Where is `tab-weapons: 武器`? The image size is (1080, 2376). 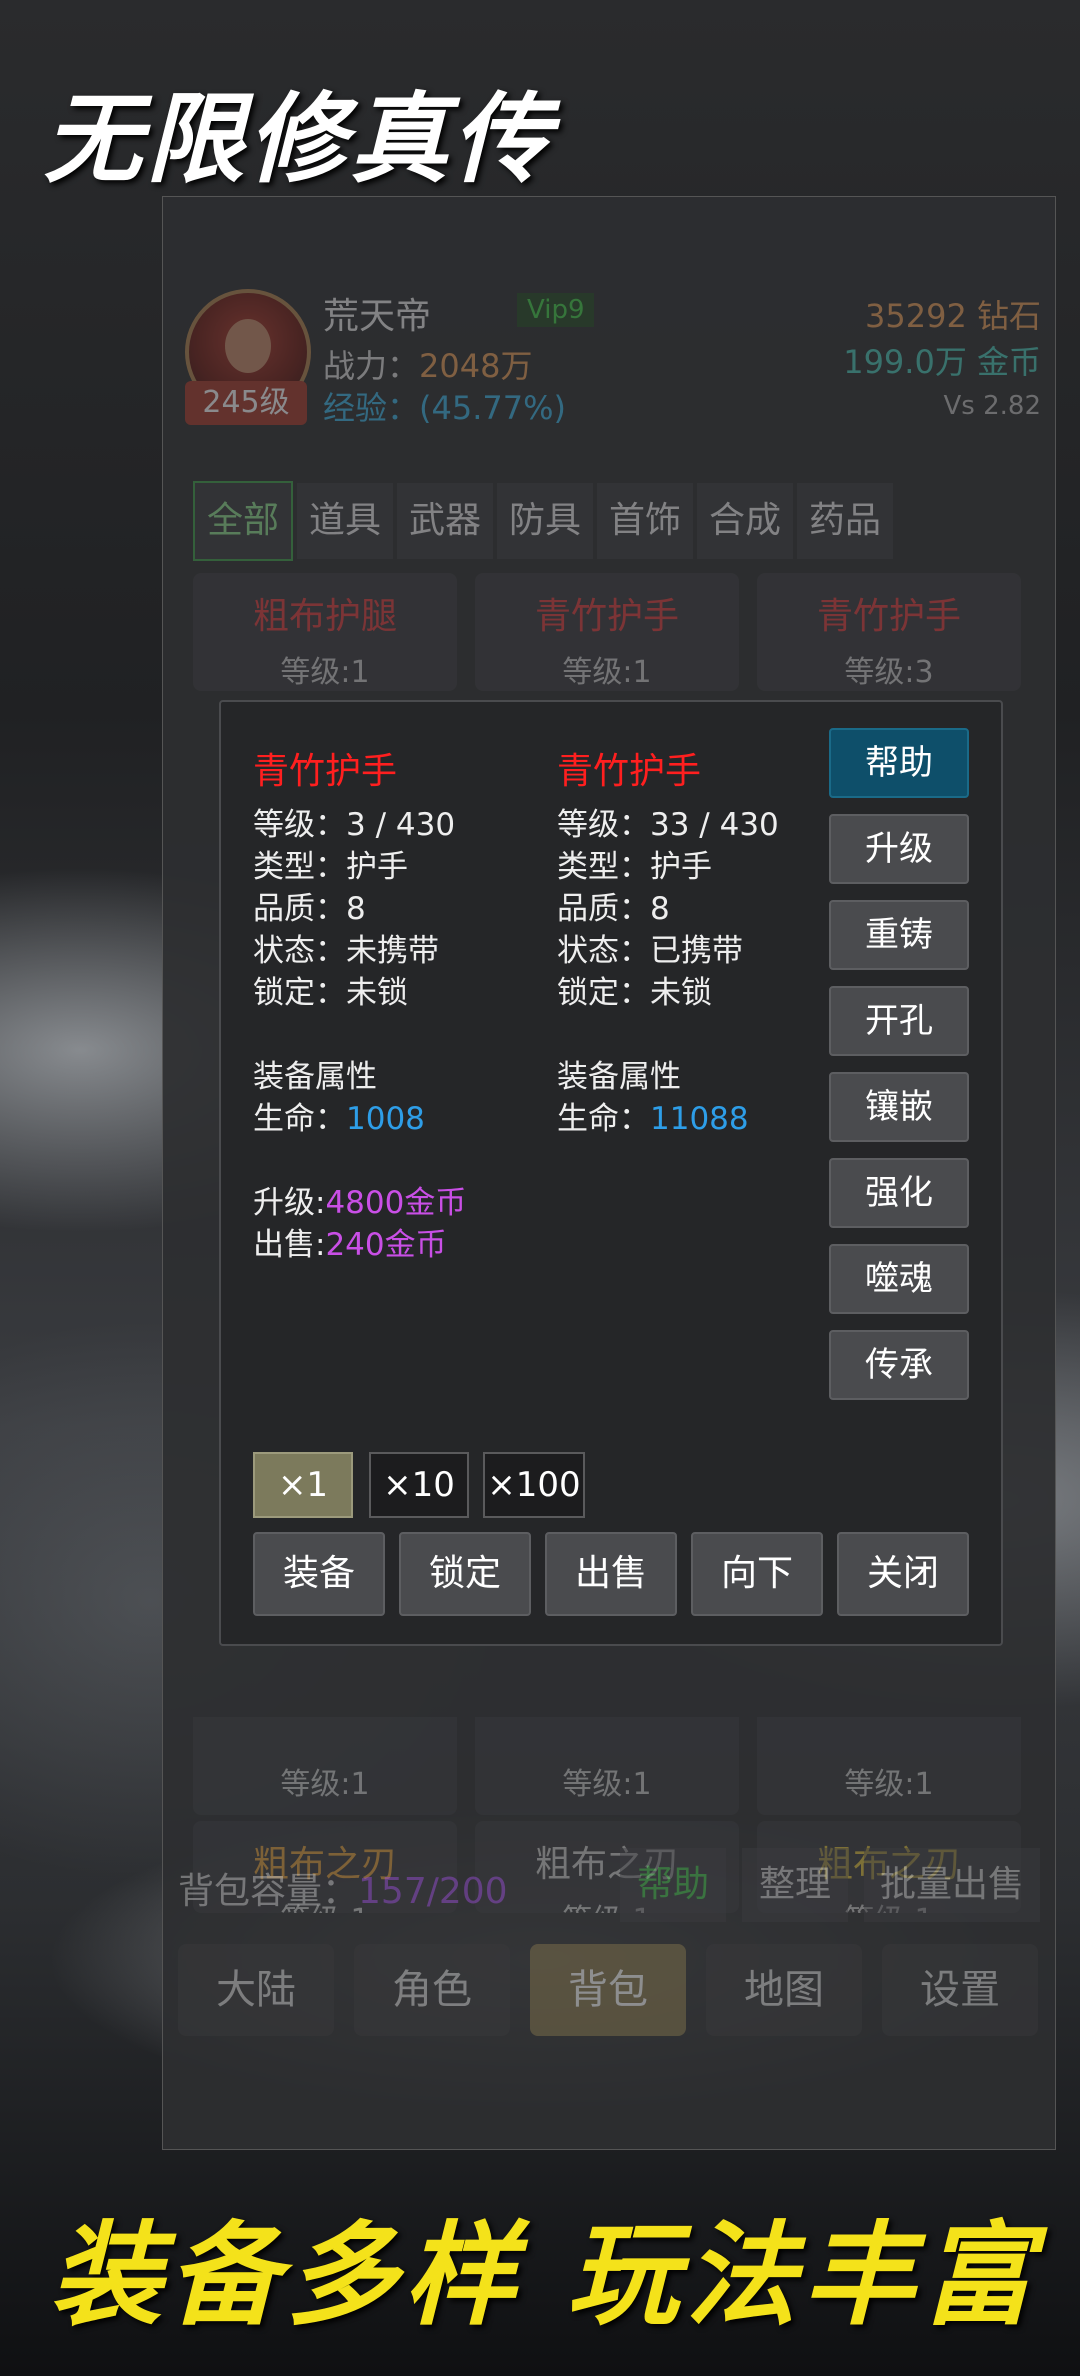 tab-weapons: 武器 is located at coordinates (445, 521).